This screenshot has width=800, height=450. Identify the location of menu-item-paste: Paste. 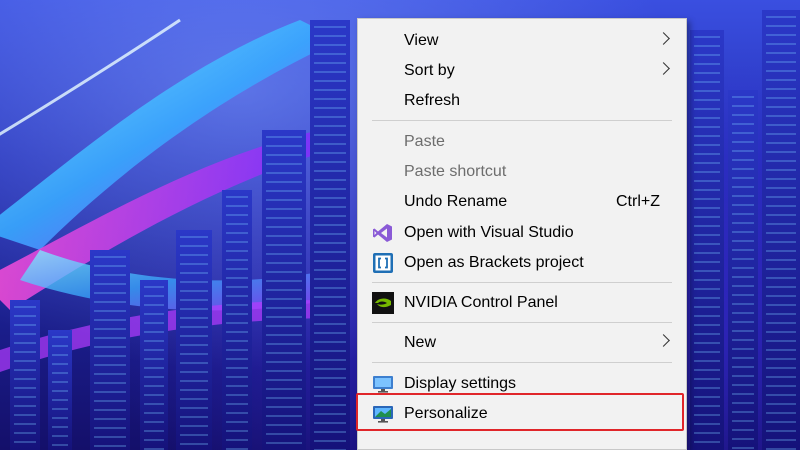
(522, 142).